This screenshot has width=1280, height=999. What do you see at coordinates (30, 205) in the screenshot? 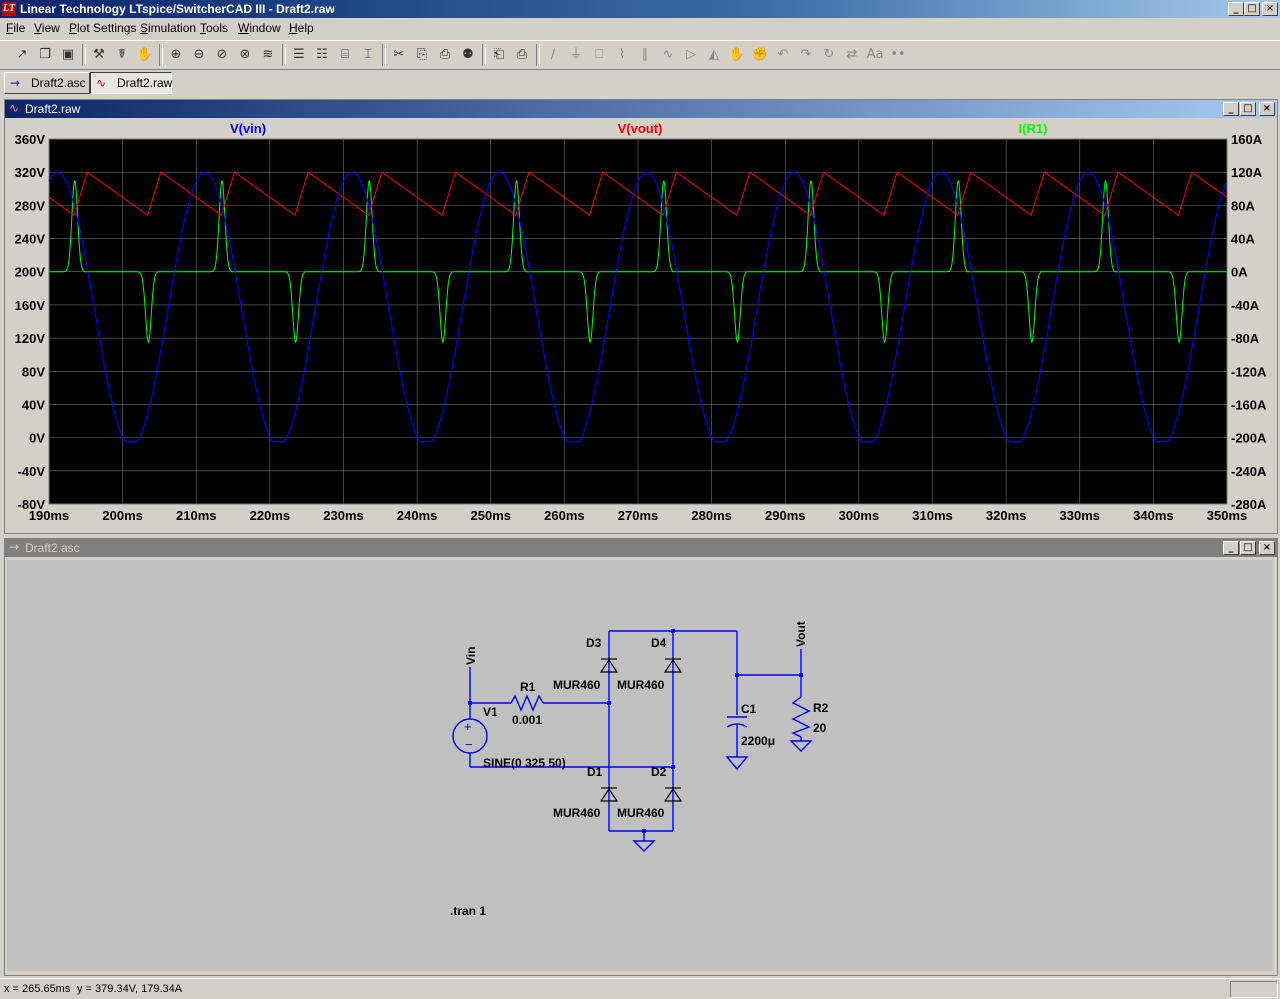
I see `y-left-tick-label: 280V` at bounding box center [30, 205].